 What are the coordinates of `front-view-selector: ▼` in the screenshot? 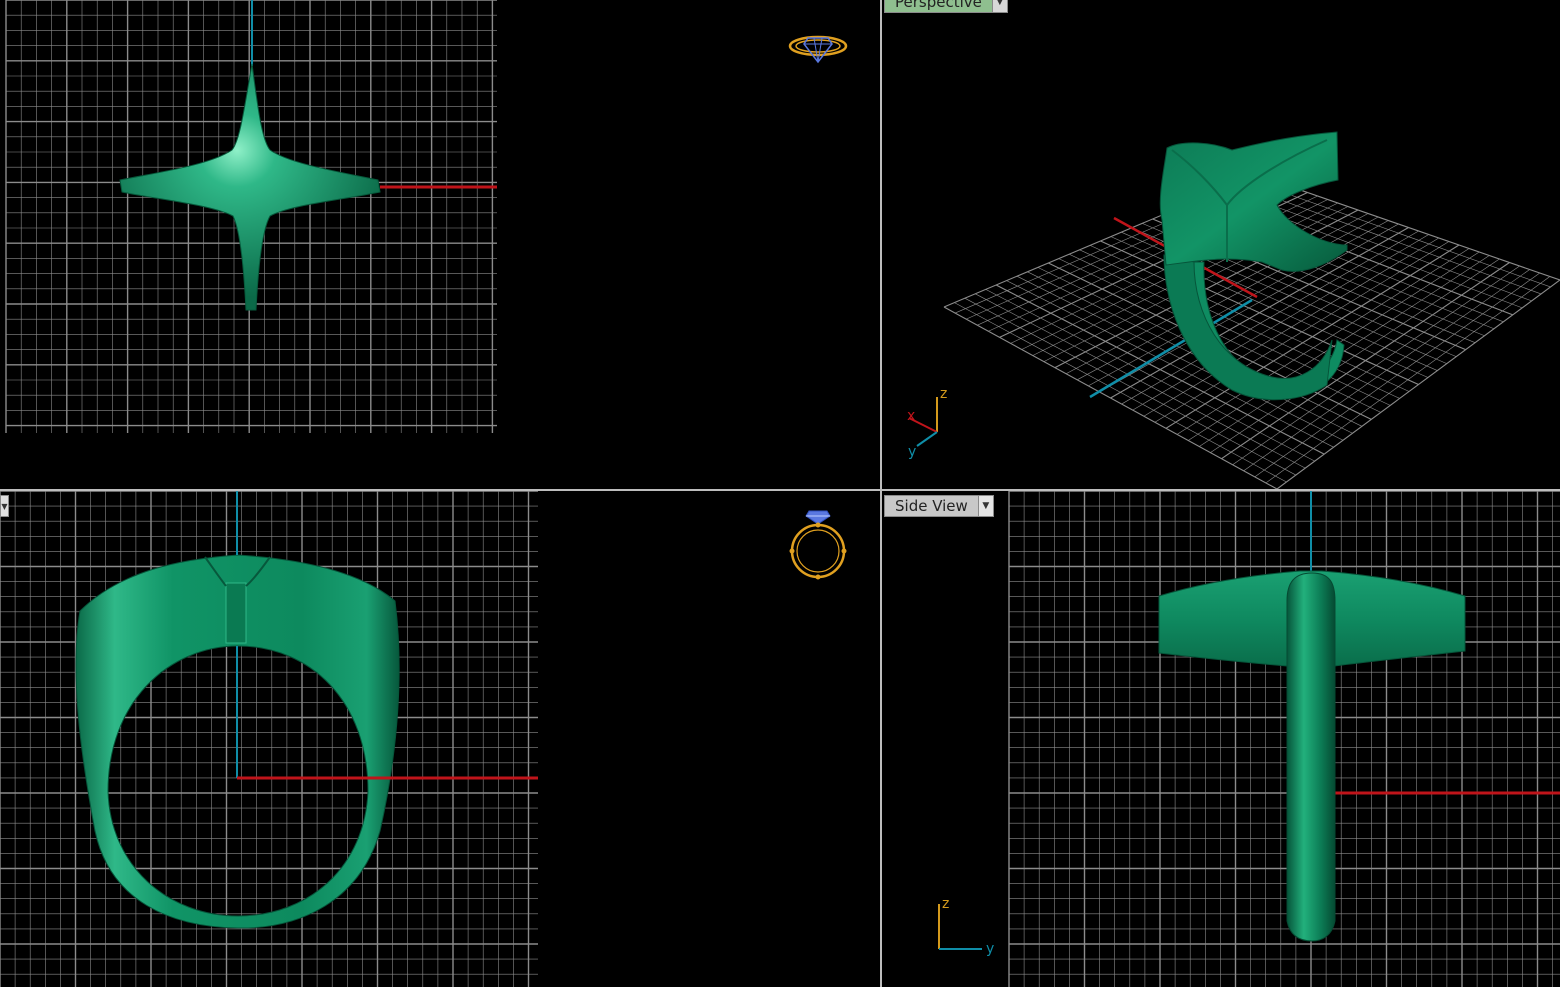 It's located at (4, 506).